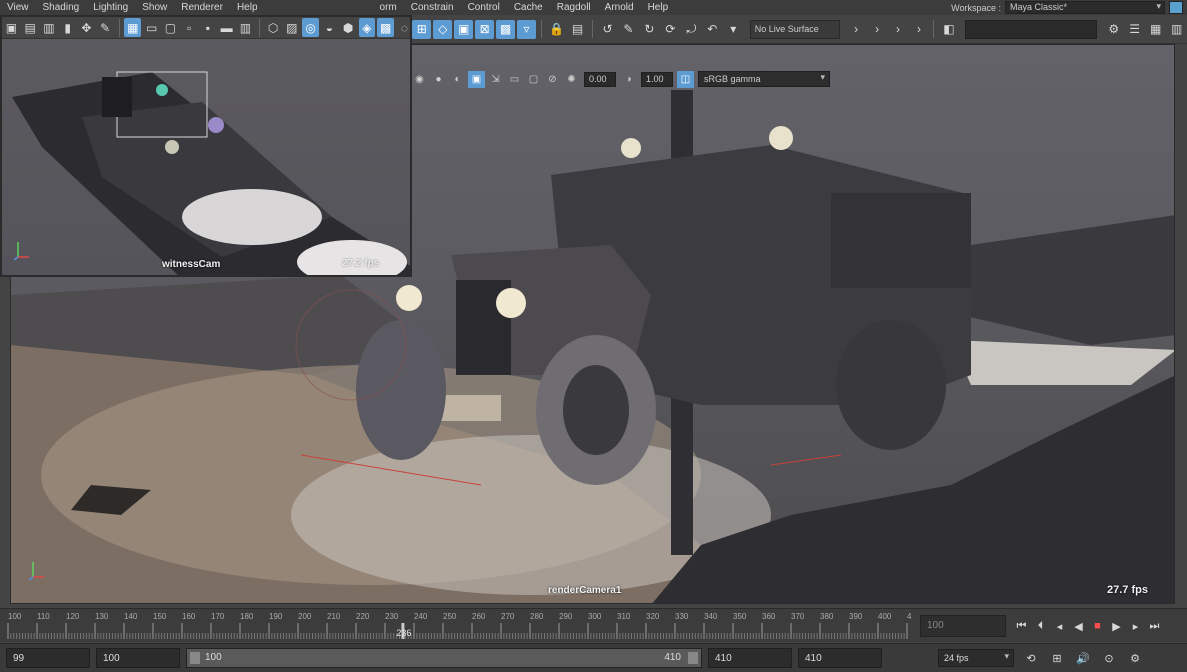  I want to click on ambient-occlusion-icon: ▩, so click(386, 27).